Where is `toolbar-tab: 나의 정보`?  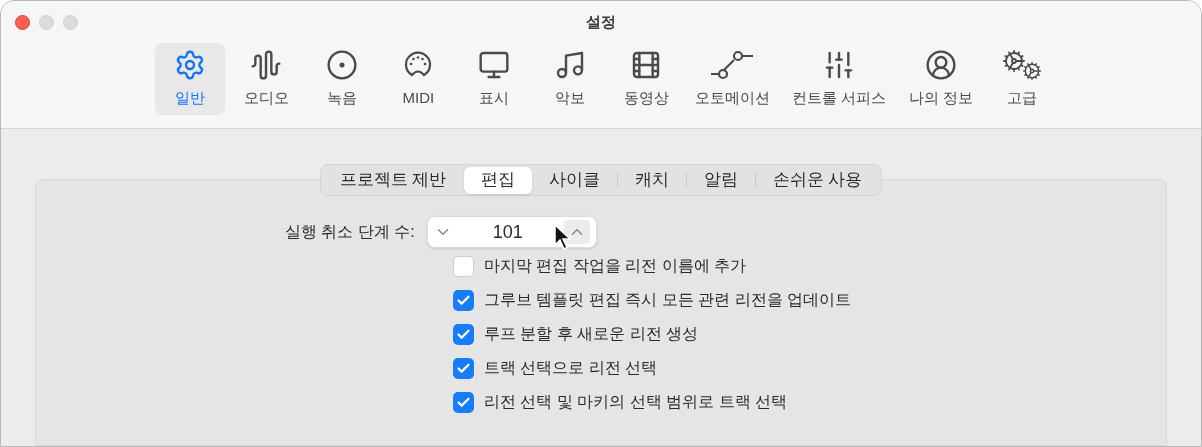 toolbar-tab: 나의 정보 is located at coordinates (940, 79).